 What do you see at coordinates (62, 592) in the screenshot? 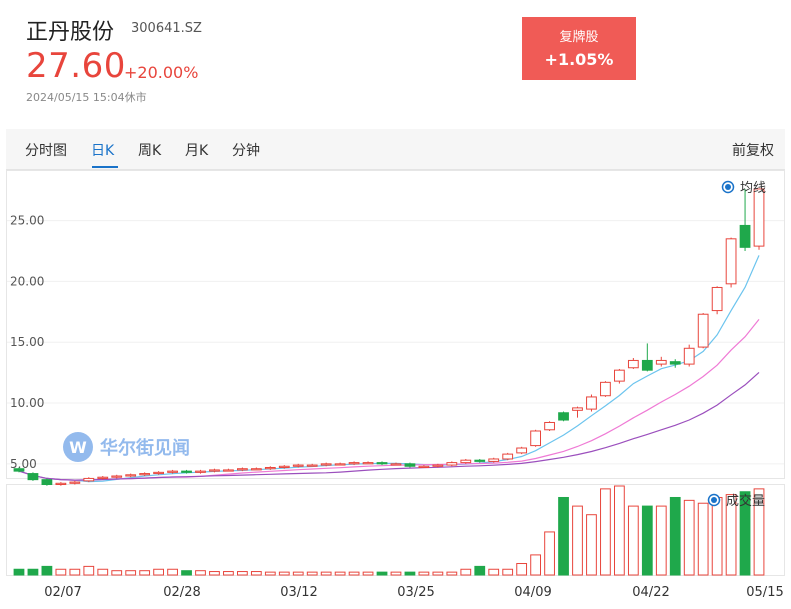
I see `x-tick-label: 02/07` at bounding box center [62, 592].